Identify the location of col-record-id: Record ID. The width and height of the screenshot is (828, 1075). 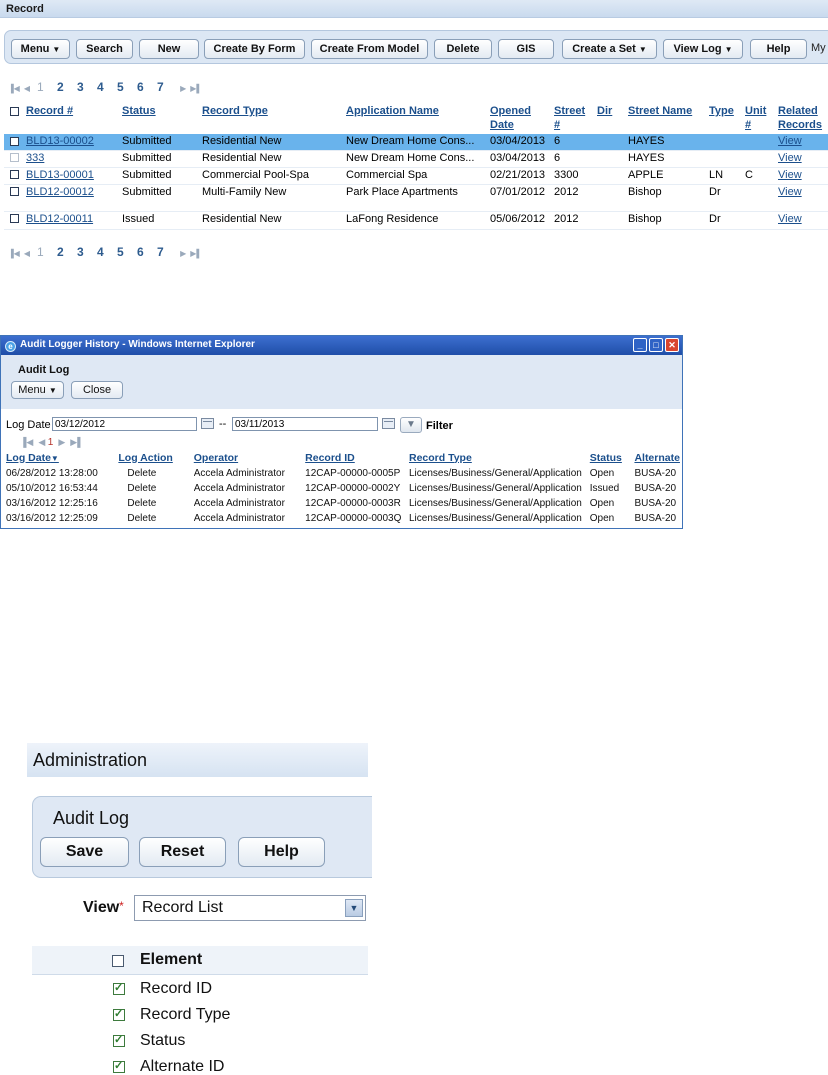
(357, 458).